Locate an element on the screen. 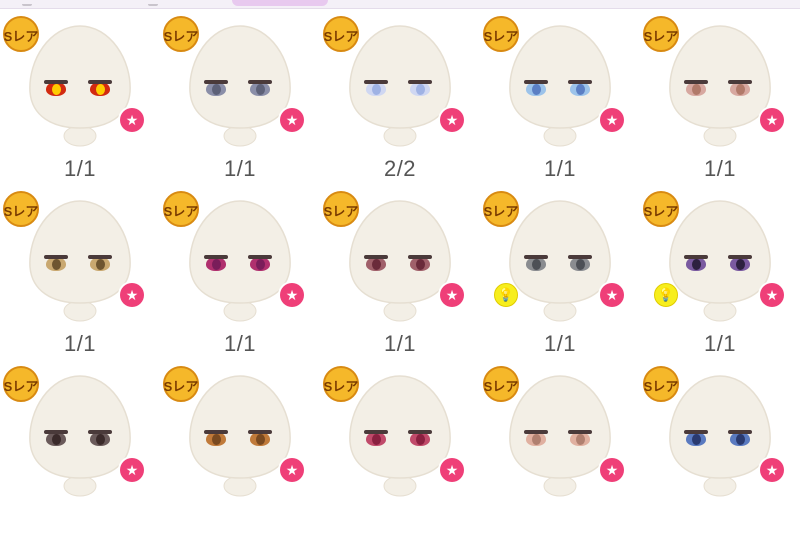 This screenshot has width=800, height=533. owned-count: 1/1 is located at coordinates (80, 343).